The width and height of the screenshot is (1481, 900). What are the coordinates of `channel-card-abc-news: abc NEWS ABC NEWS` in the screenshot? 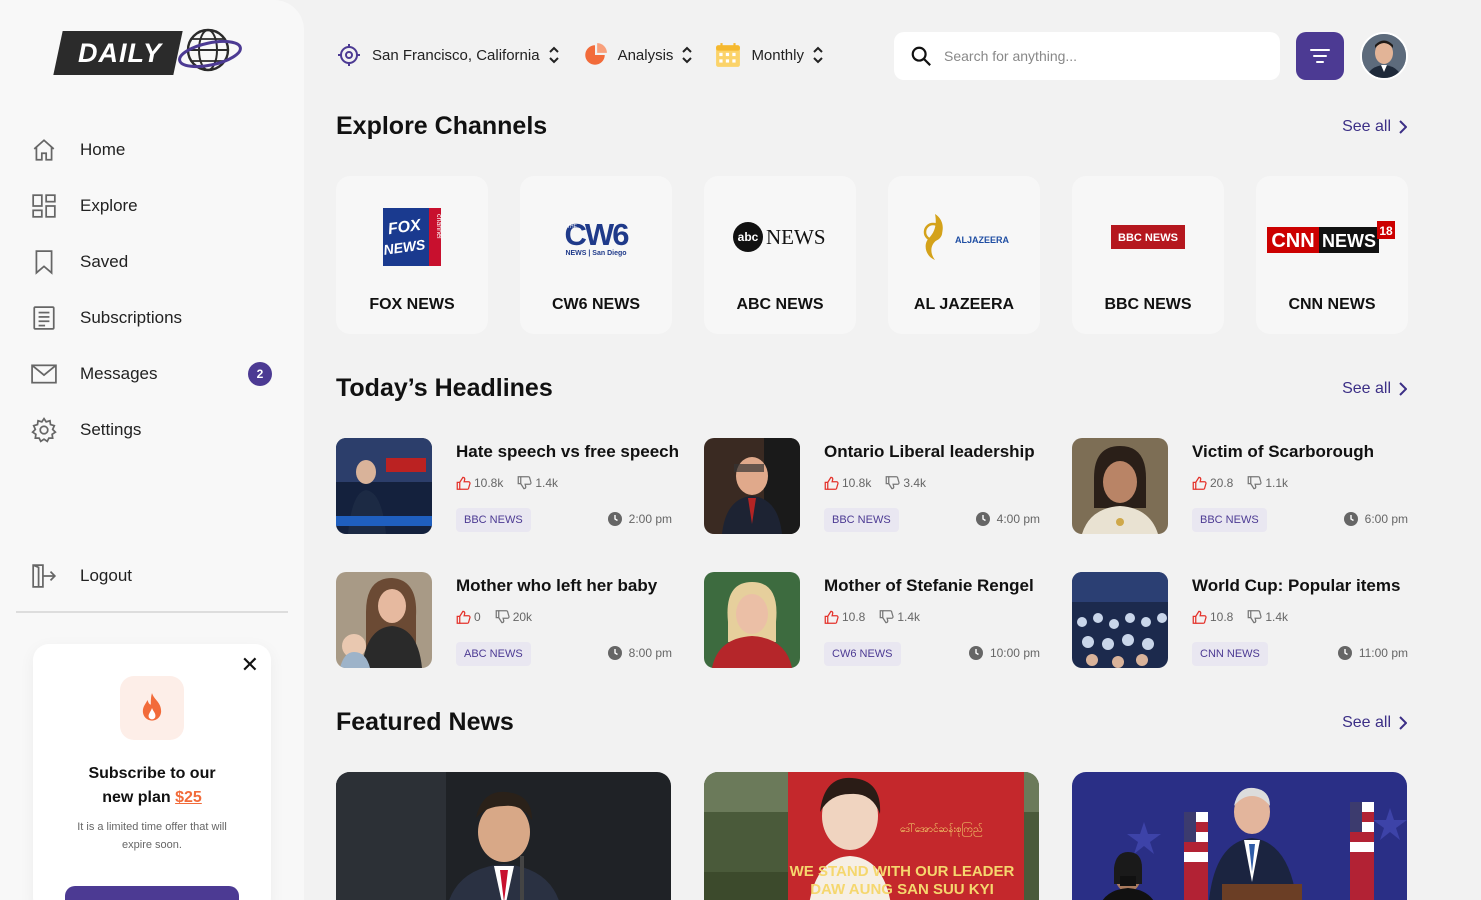 It's located at (780, 255).